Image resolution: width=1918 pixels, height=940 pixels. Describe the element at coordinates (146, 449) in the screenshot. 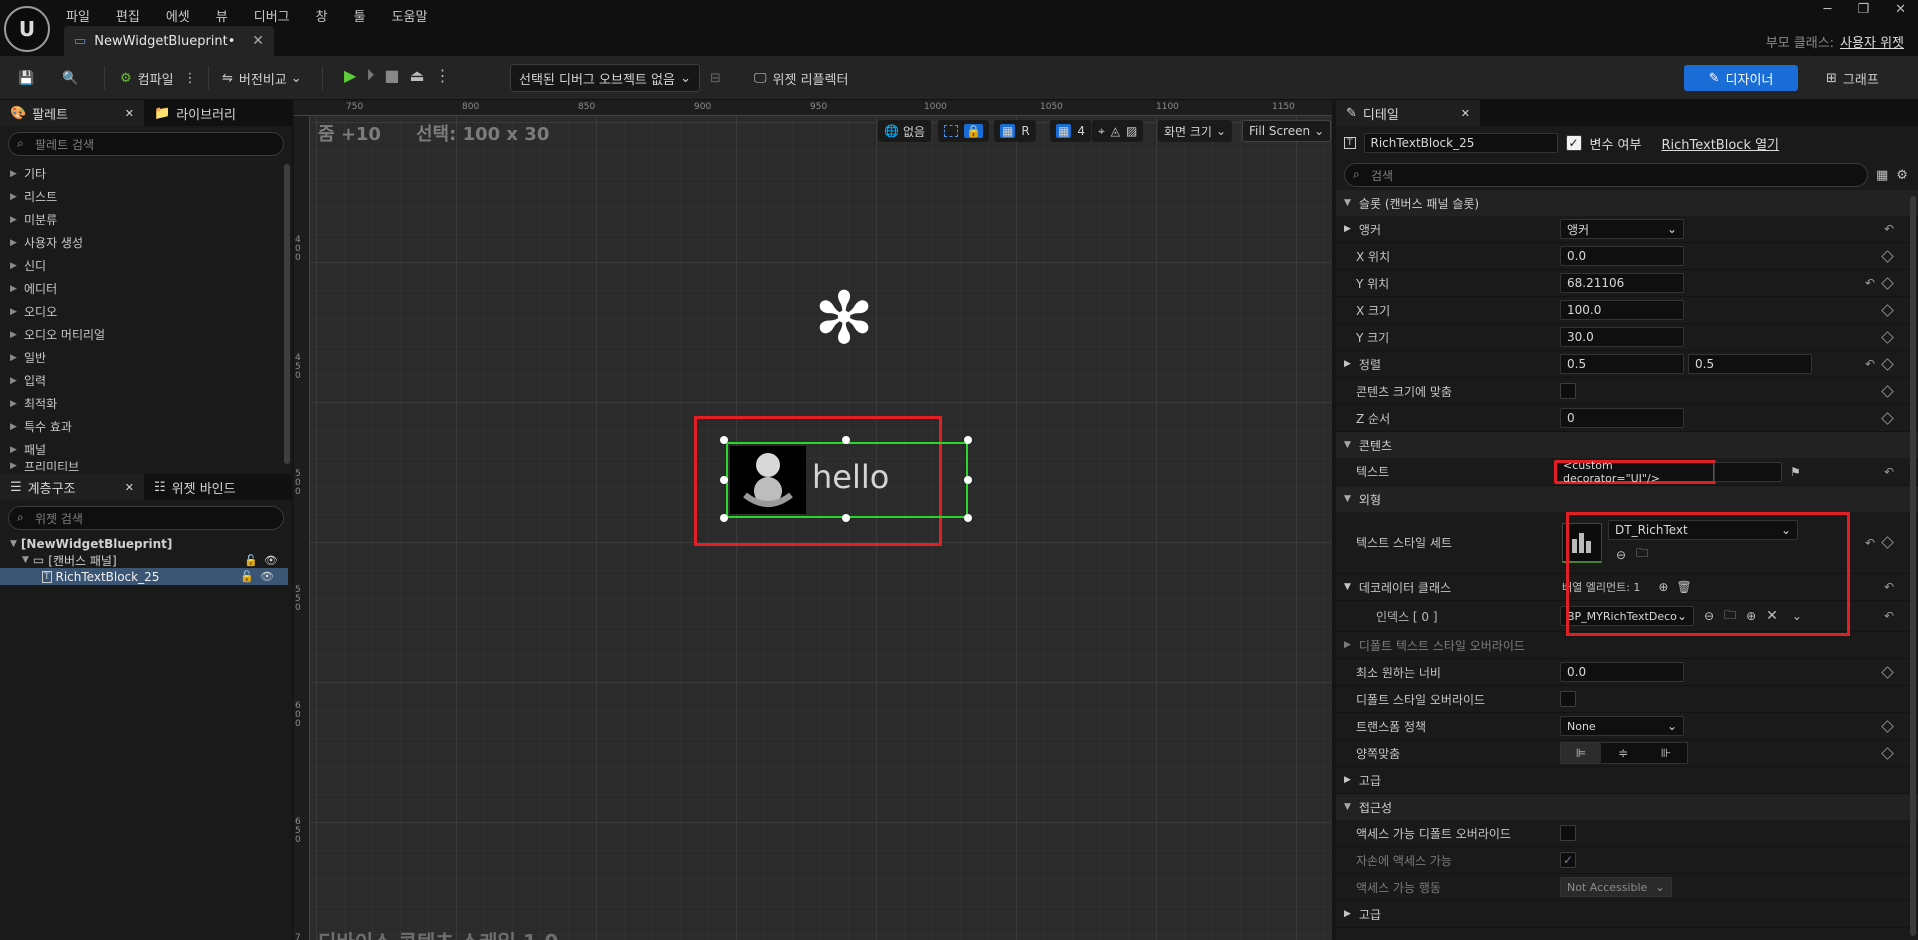

I see `list-item: ▶ 패널` at that location.